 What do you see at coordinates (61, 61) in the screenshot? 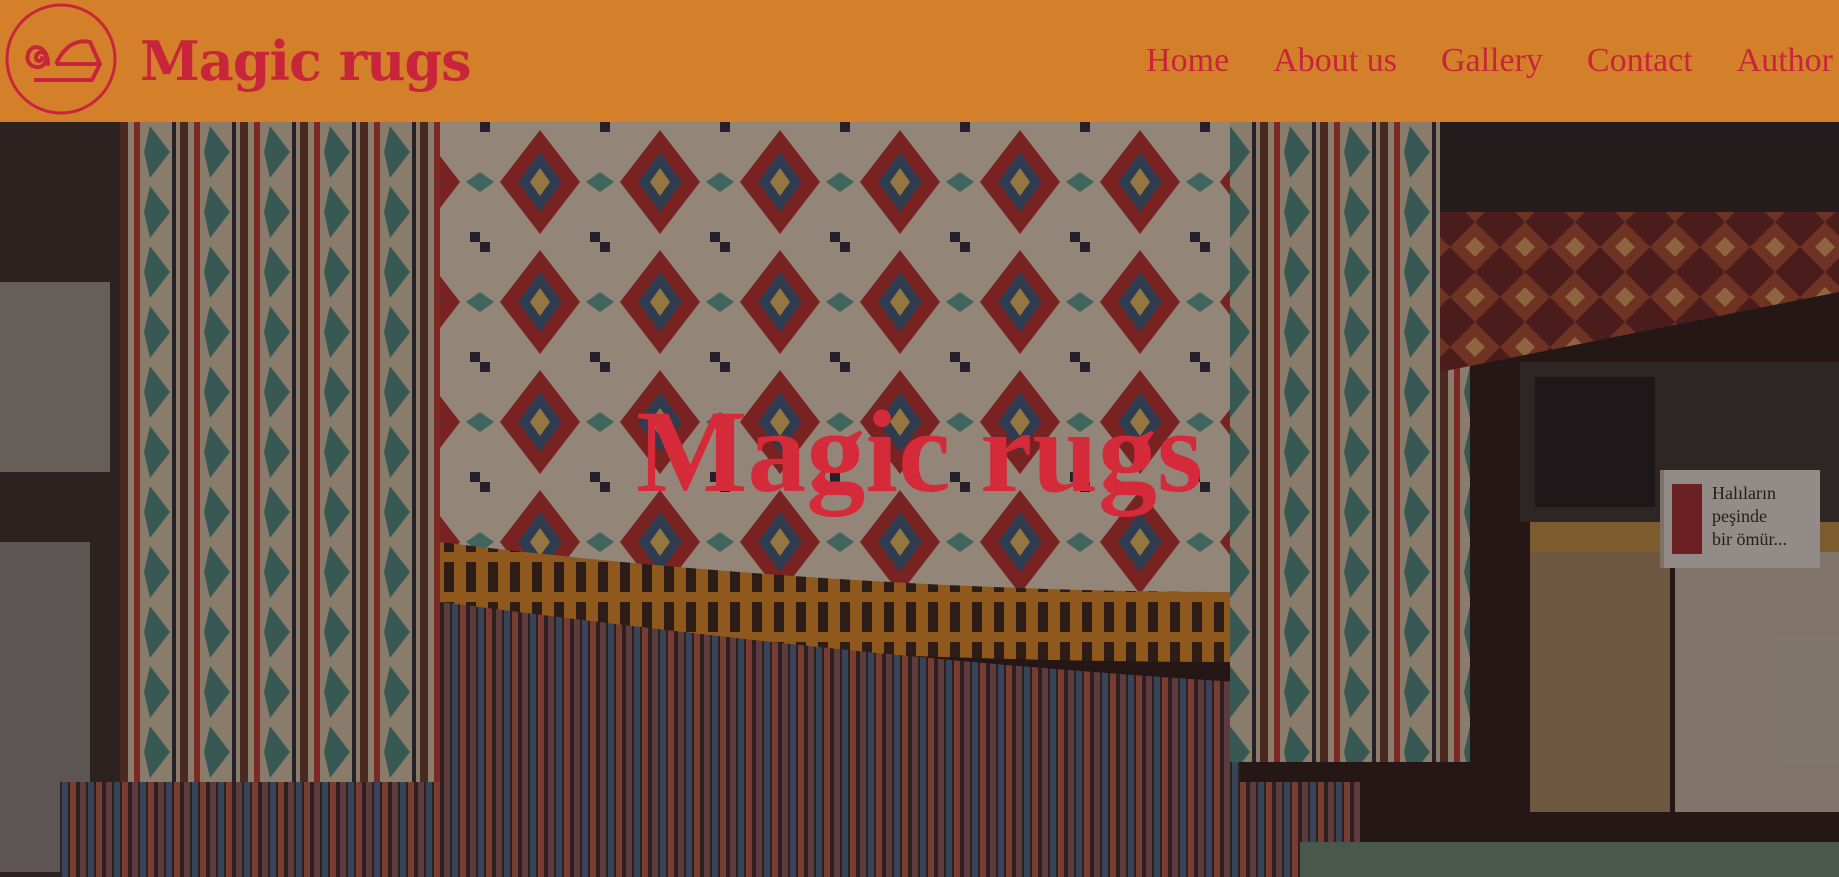
I see `rolled-rug-icon` at bounding box center [61, 61].